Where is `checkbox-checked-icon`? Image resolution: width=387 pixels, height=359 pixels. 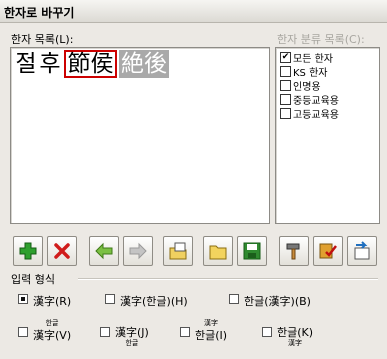
checkbox-checked-icon is located at coordinates (23, 299).